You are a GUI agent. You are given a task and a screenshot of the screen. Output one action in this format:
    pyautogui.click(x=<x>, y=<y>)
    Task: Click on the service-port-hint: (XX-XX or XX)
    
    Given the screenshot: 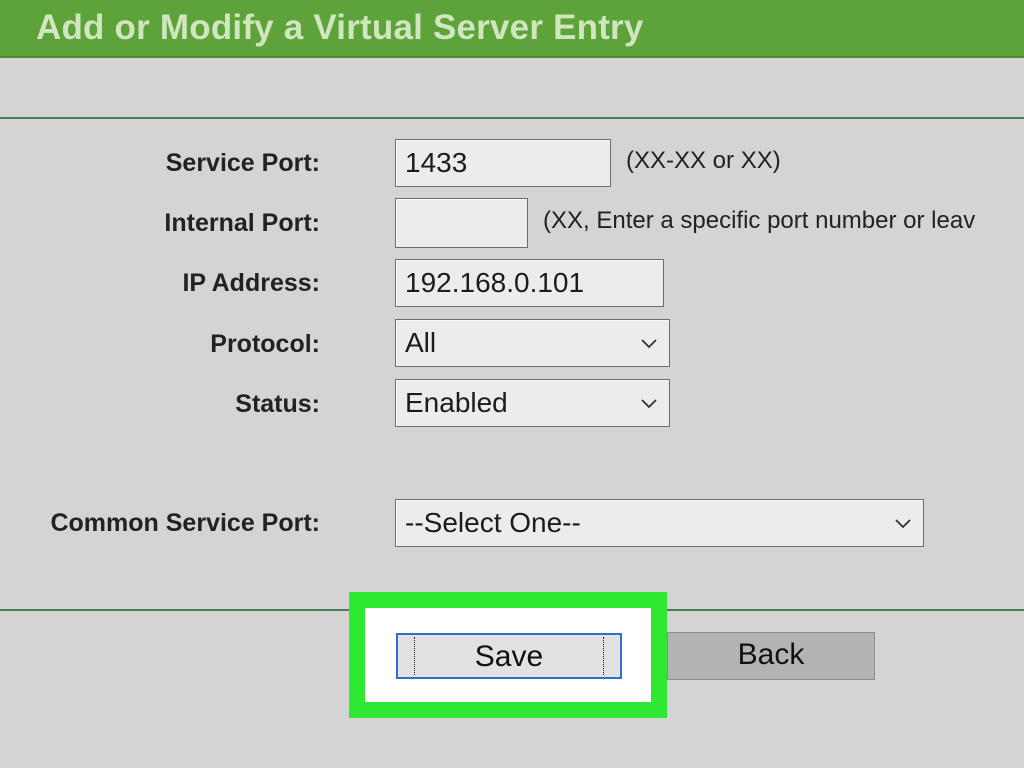 What is the action you would take?
    pyautogui.click(x=703, y=160)
    